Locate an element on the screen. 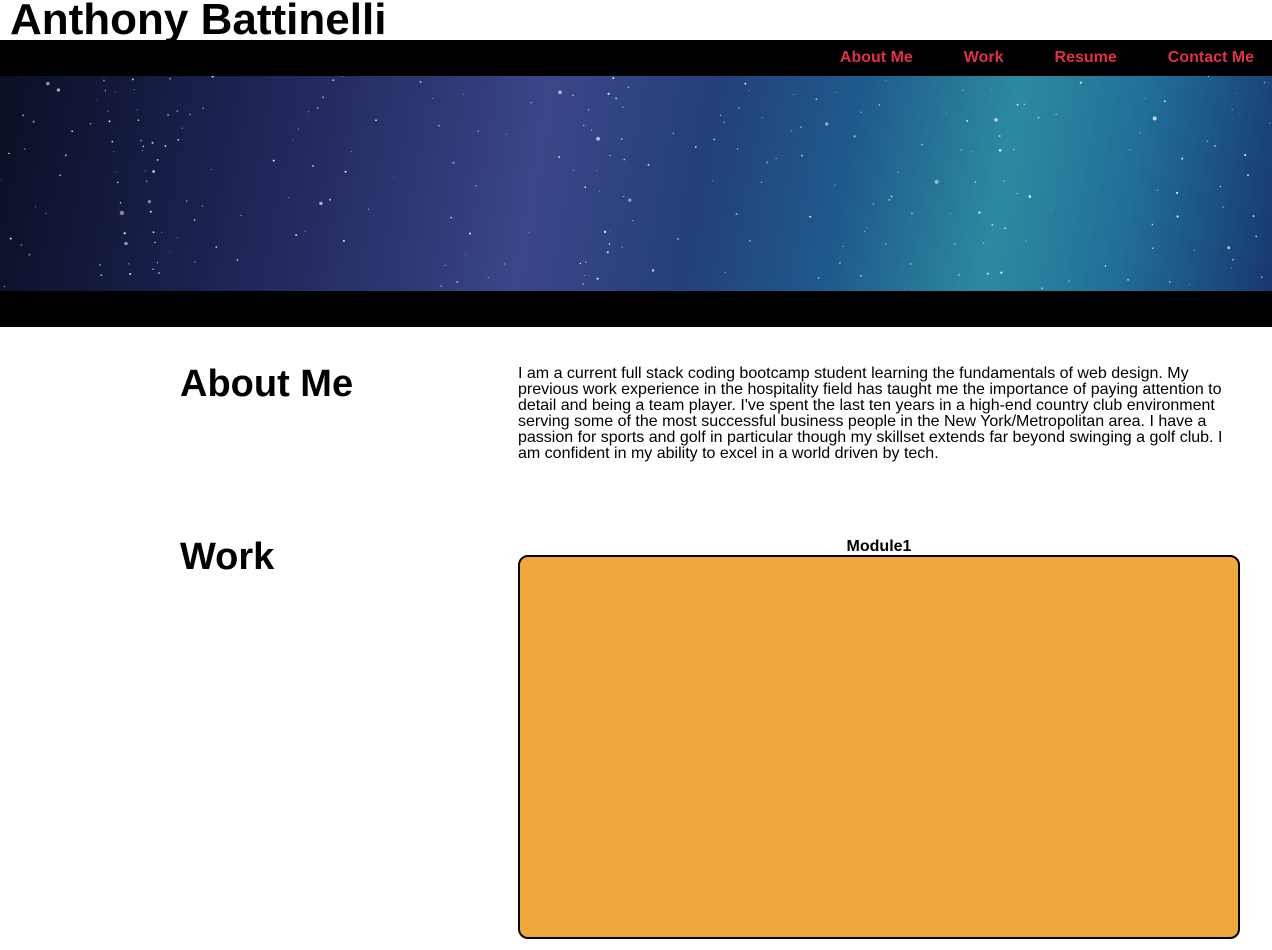  work-heading: Work is located at coordinates (227, 557).